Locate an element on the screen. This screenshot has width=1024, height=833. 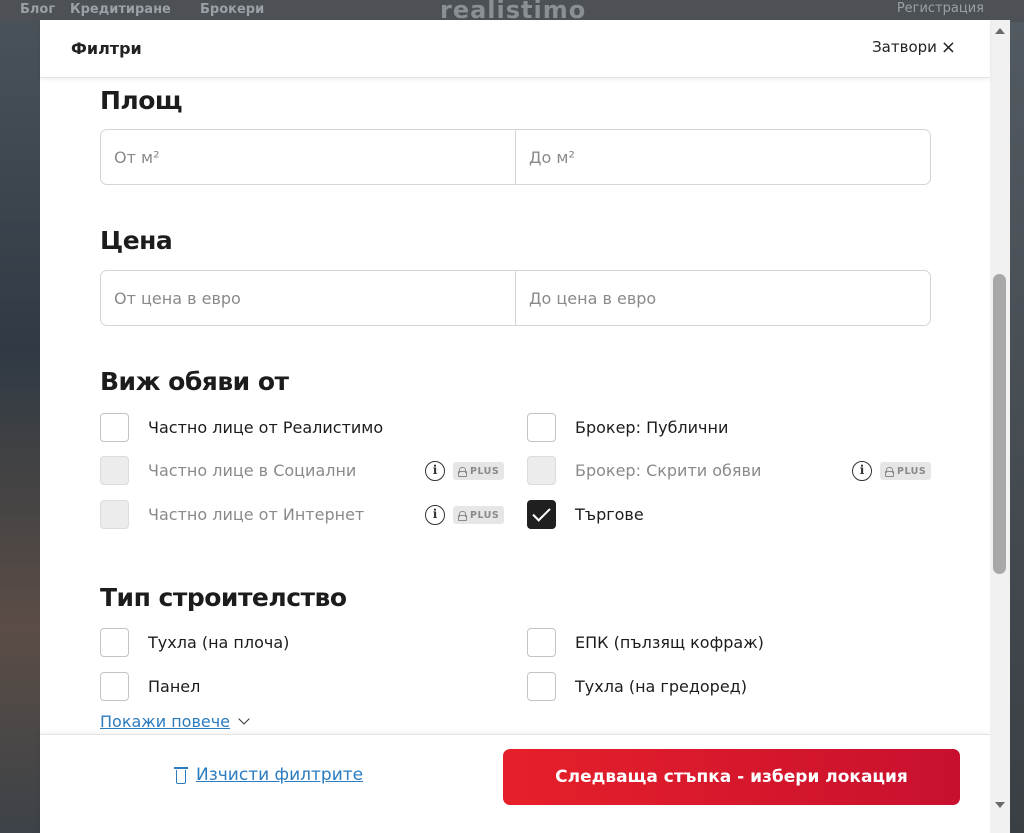
option-broker-hidden: Брокер: Скрити обяви is located at coordinates (644, 470).